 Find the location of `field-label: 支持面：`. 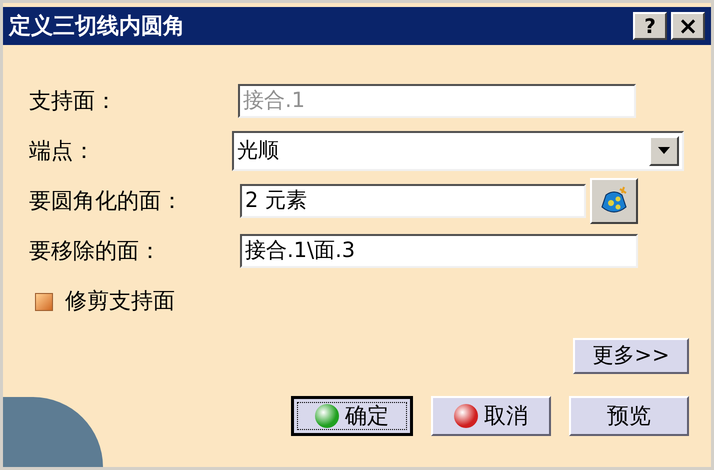

field-label: 支持面： is located at coordinates (73, 102).